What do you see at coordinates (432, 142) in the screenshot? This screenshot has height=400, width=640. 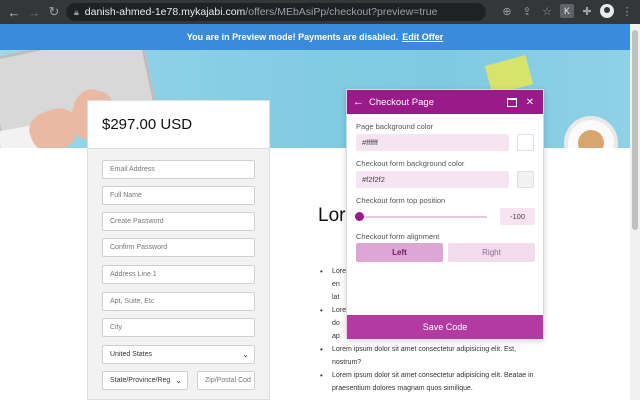 I see `page-bg-input: #ffffff` at bounding box center [432, 142].